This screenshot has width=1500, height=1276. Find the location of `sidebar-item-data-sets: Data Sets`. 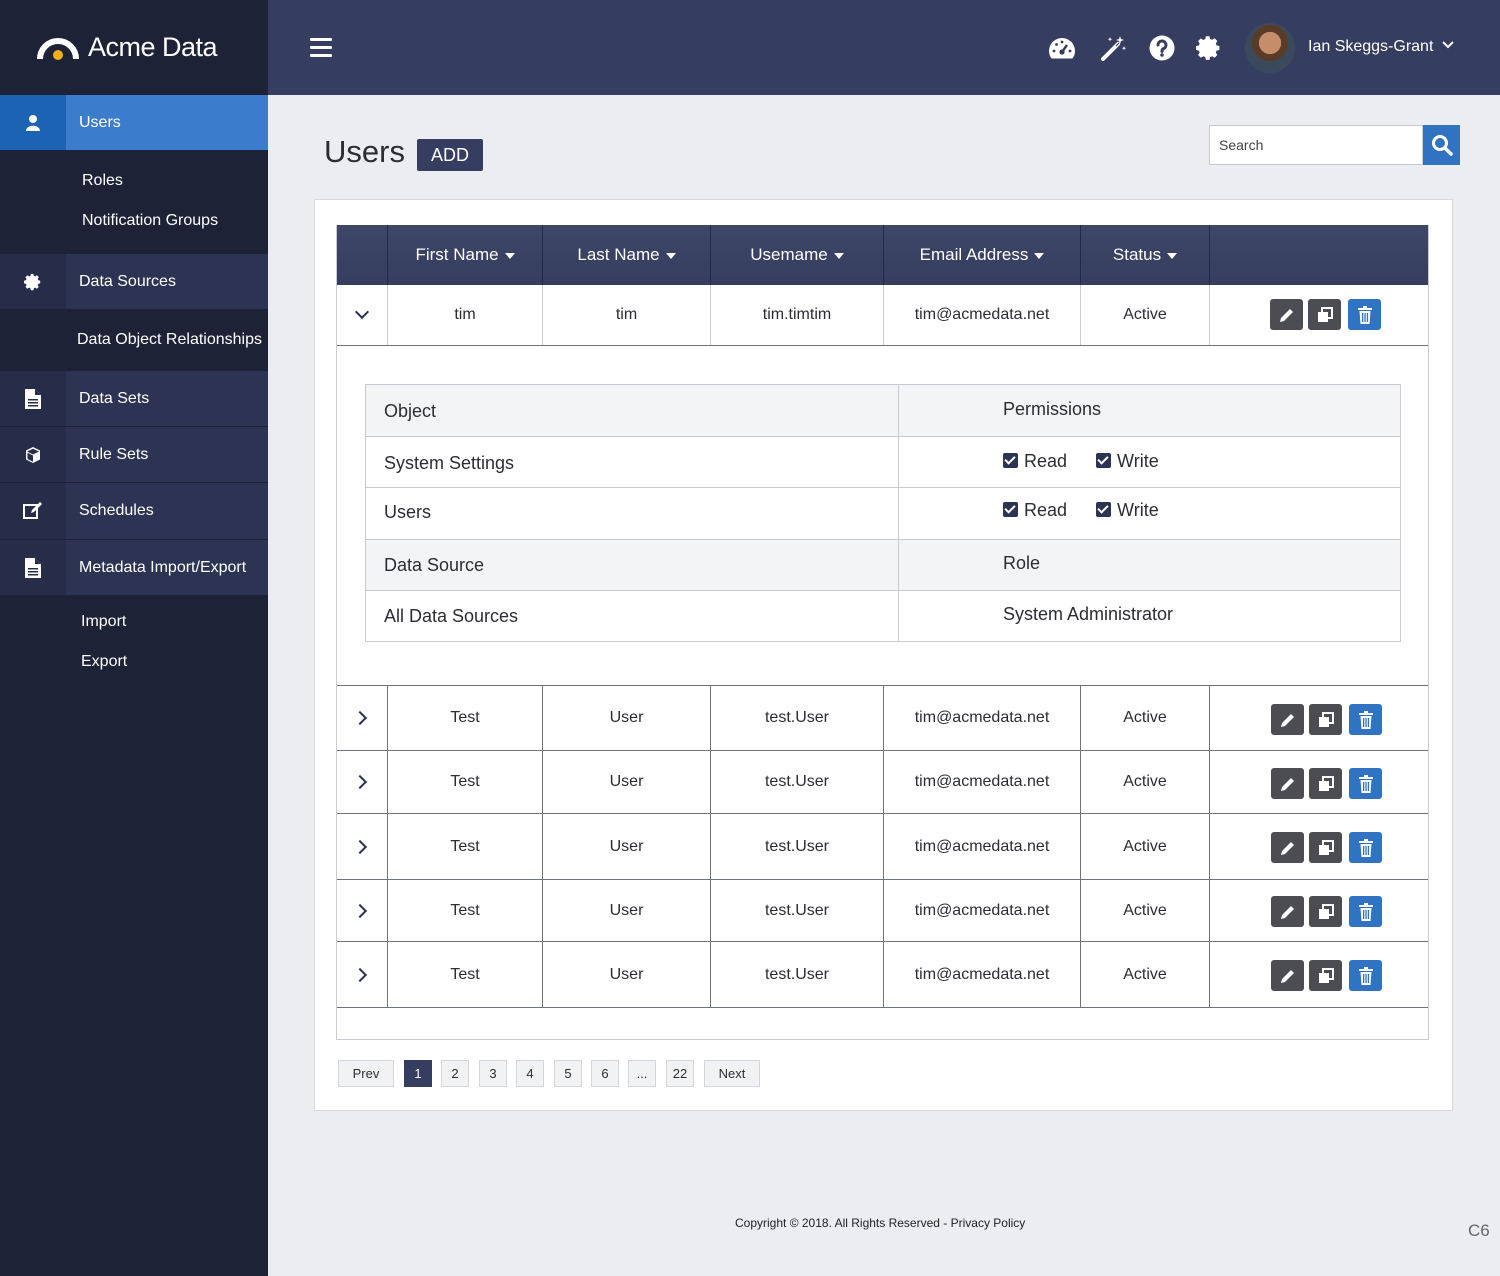

sidebar-item-data-sets: Data Sets is located at coordinates (134, 399).